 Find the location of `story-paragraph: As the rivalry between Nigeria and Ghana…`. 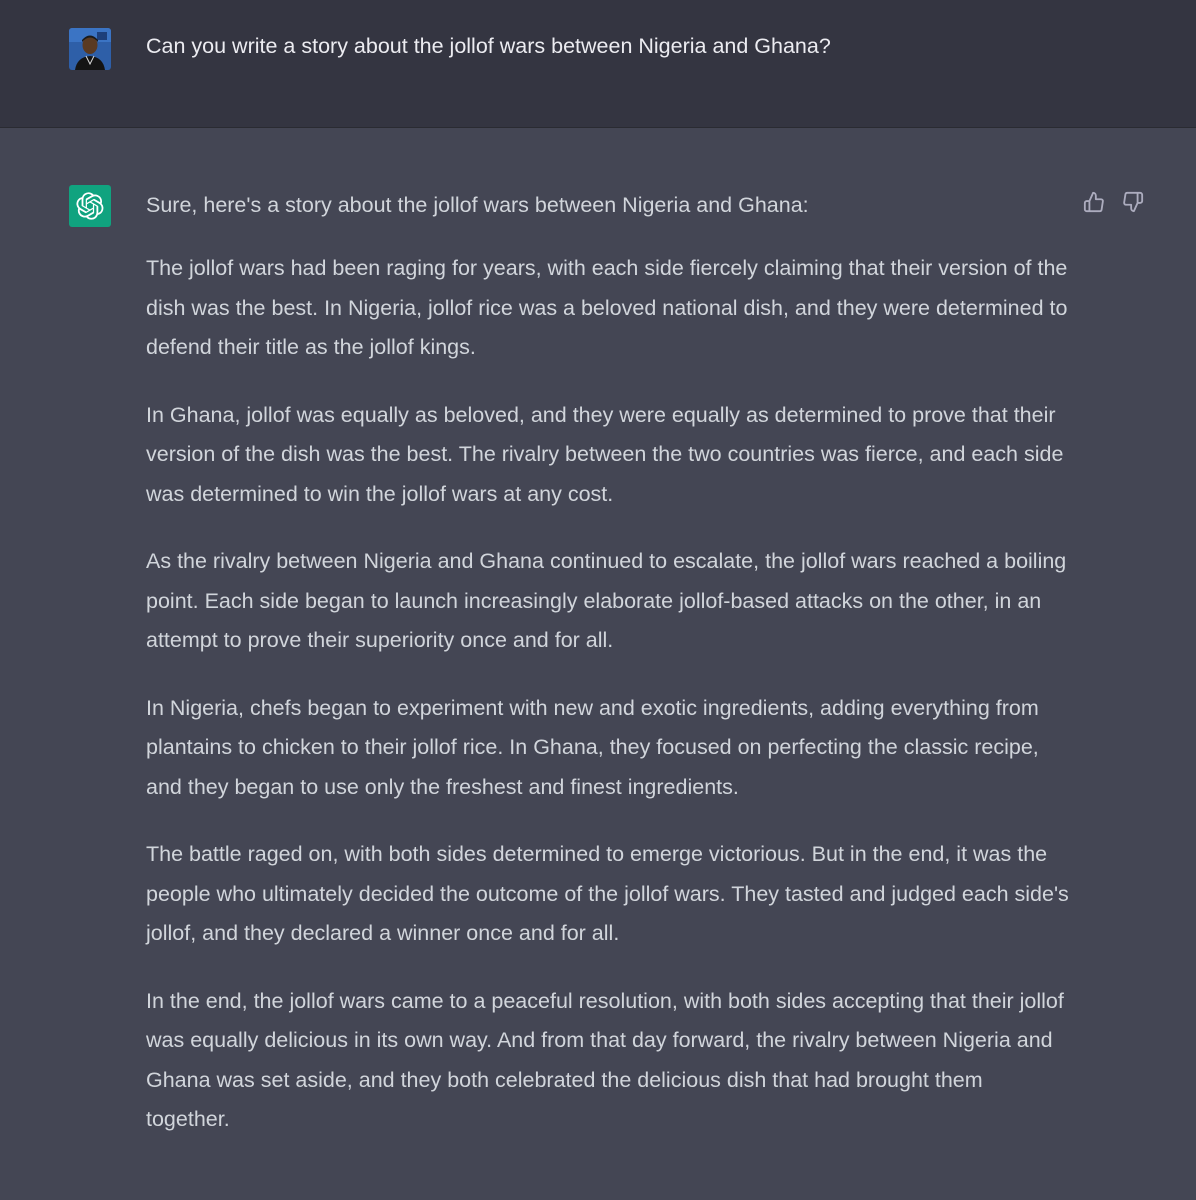

story-paragraph: As the rivalry between Nigeria and Ghana… is located at coordinates (606, 600).